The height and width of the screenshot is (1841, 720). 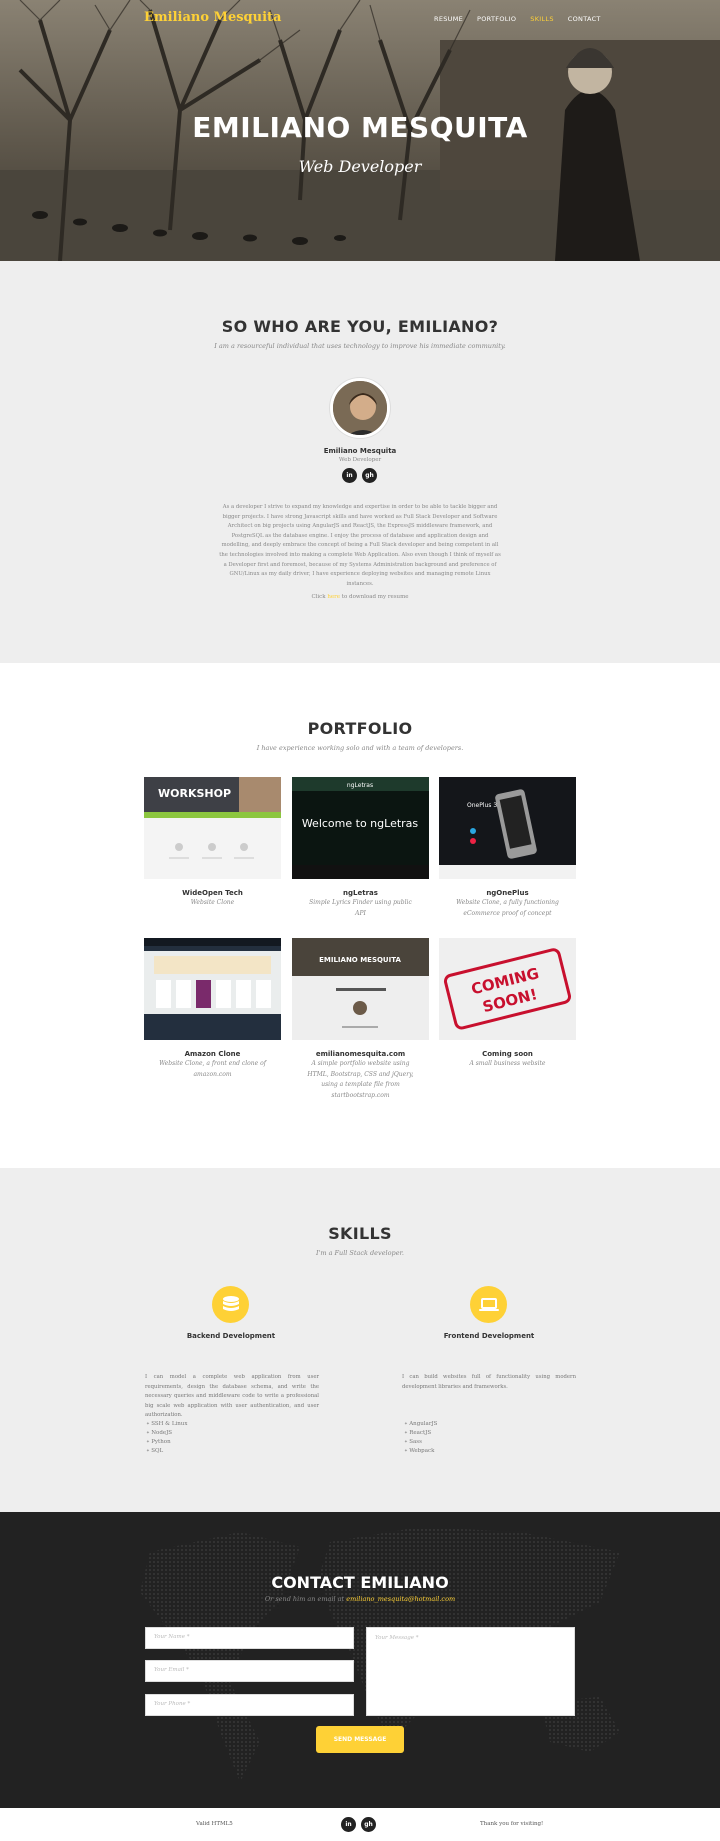 I want to click on hero-subtitle: Web Developer, so click(x=360, y=166).